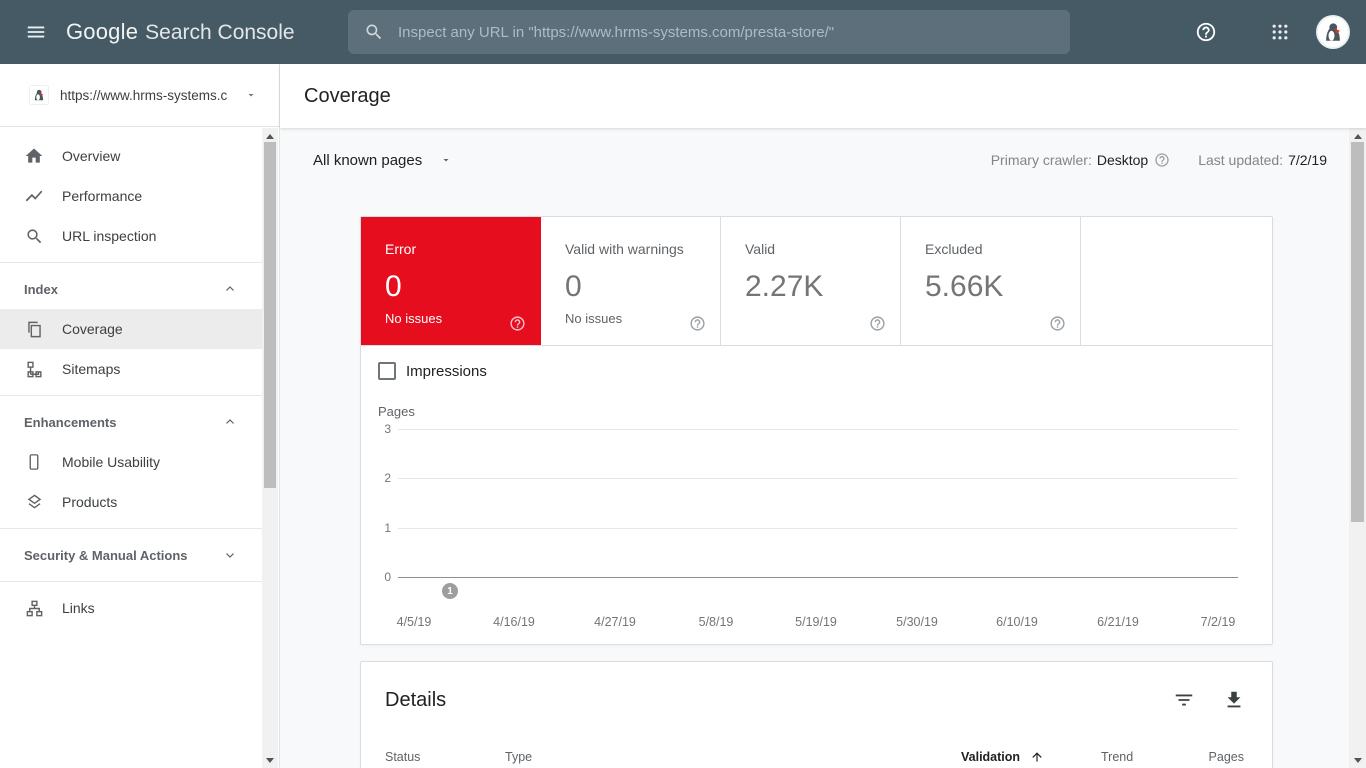 This screenshot has height=768, width=1366. Describe the element at coordinates (131, 502) in the screenshot. I see `sidebar-item-products: Products` at that location.